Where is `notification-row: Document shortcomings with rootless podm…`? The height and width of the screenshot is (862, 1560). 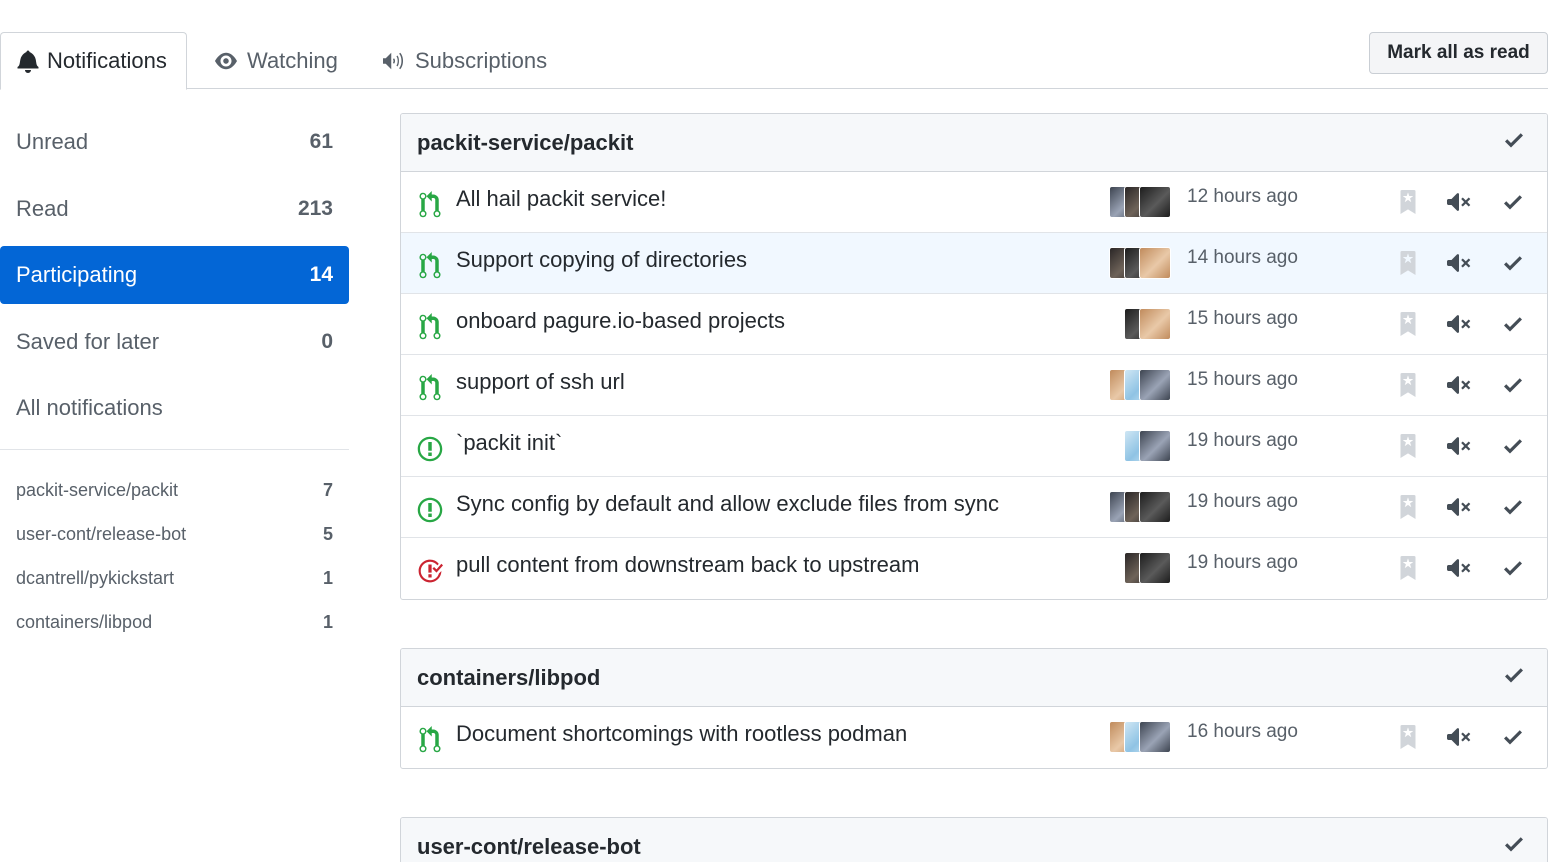 notification-row: Document shortcomings with rootless podm… is located at coordinates (974, 737).